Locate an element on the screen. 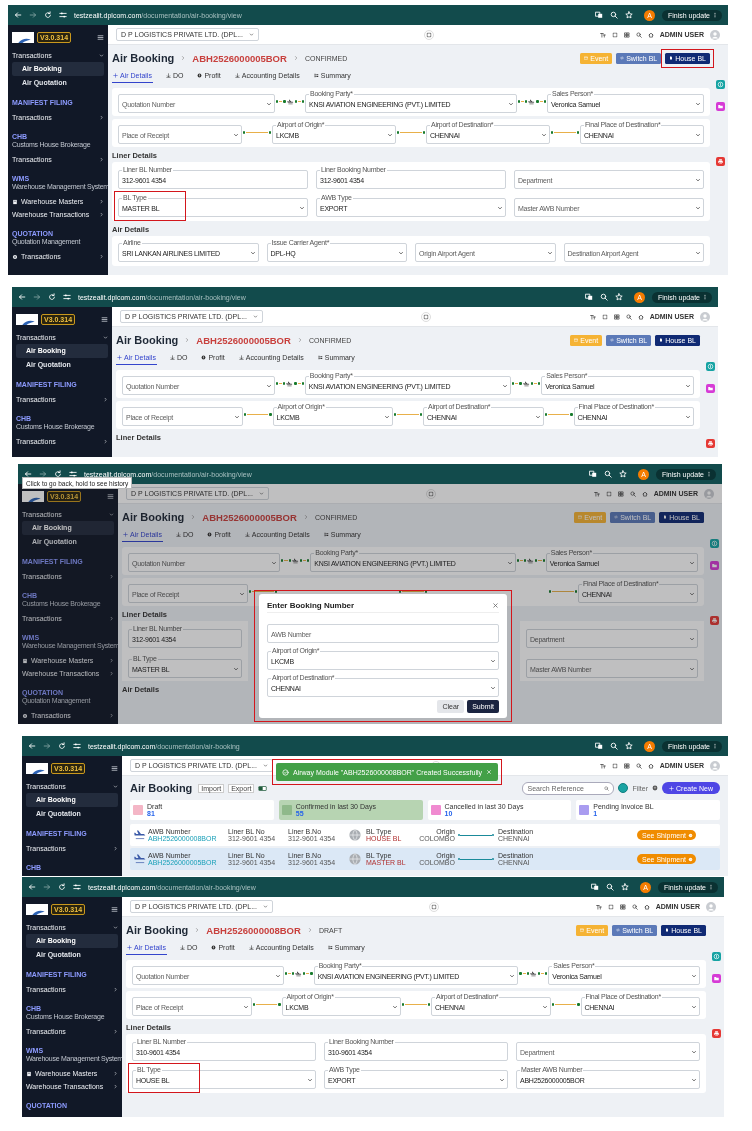 Image resolution: width=752 pixels, height=1131 pixels. plane-icon is located at coordinates (140, 835).